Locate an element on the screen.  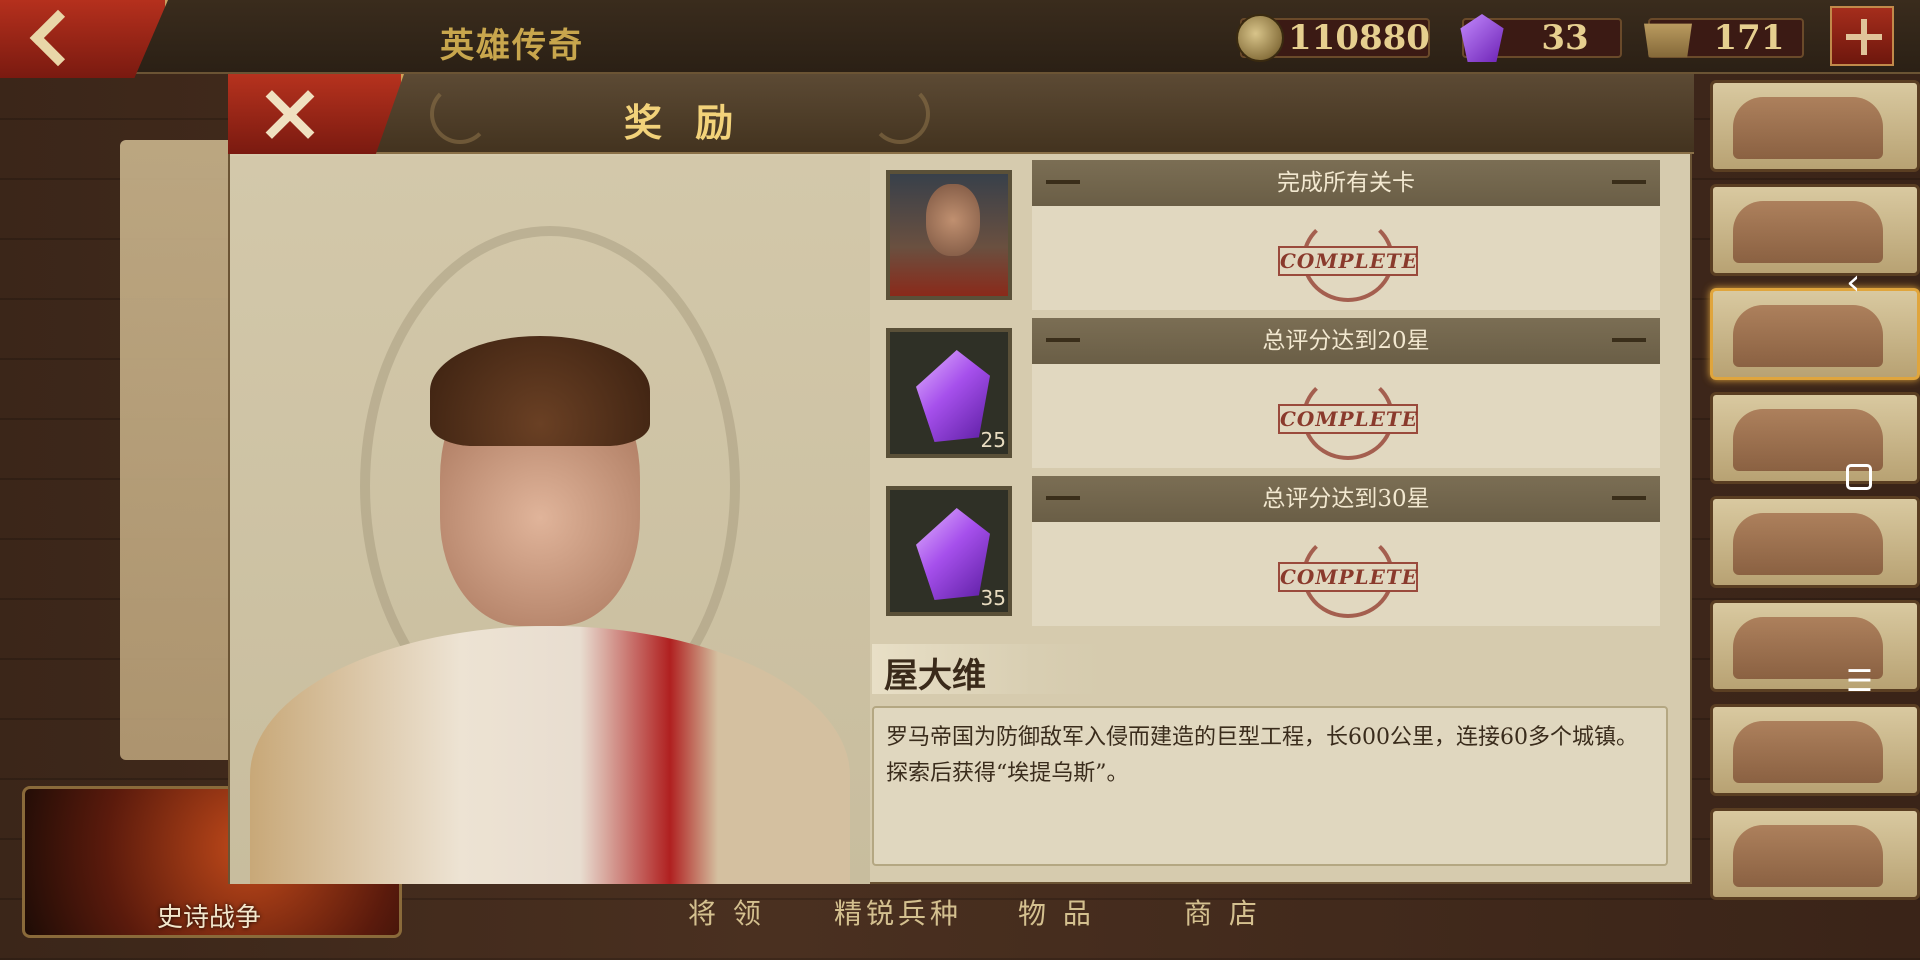
gem-reward-icon: 35 is located at coordinates (949, 551).